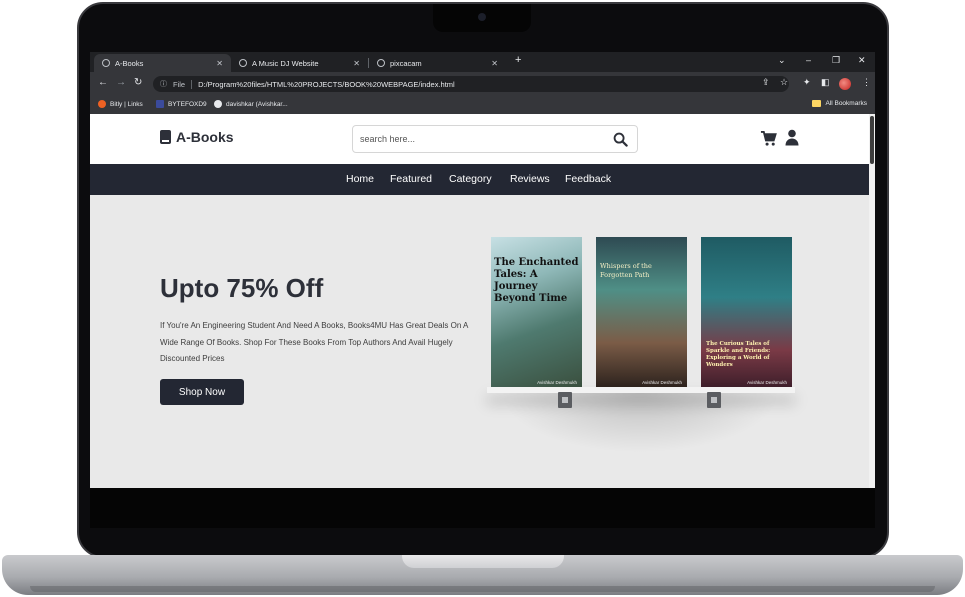 The height and width of the screenshot is (597, 965). What do you see at coordinates (285, 63) in the screenshot?
I see `tab-label: A Music DJ Website` at bounding box center [285, 63].